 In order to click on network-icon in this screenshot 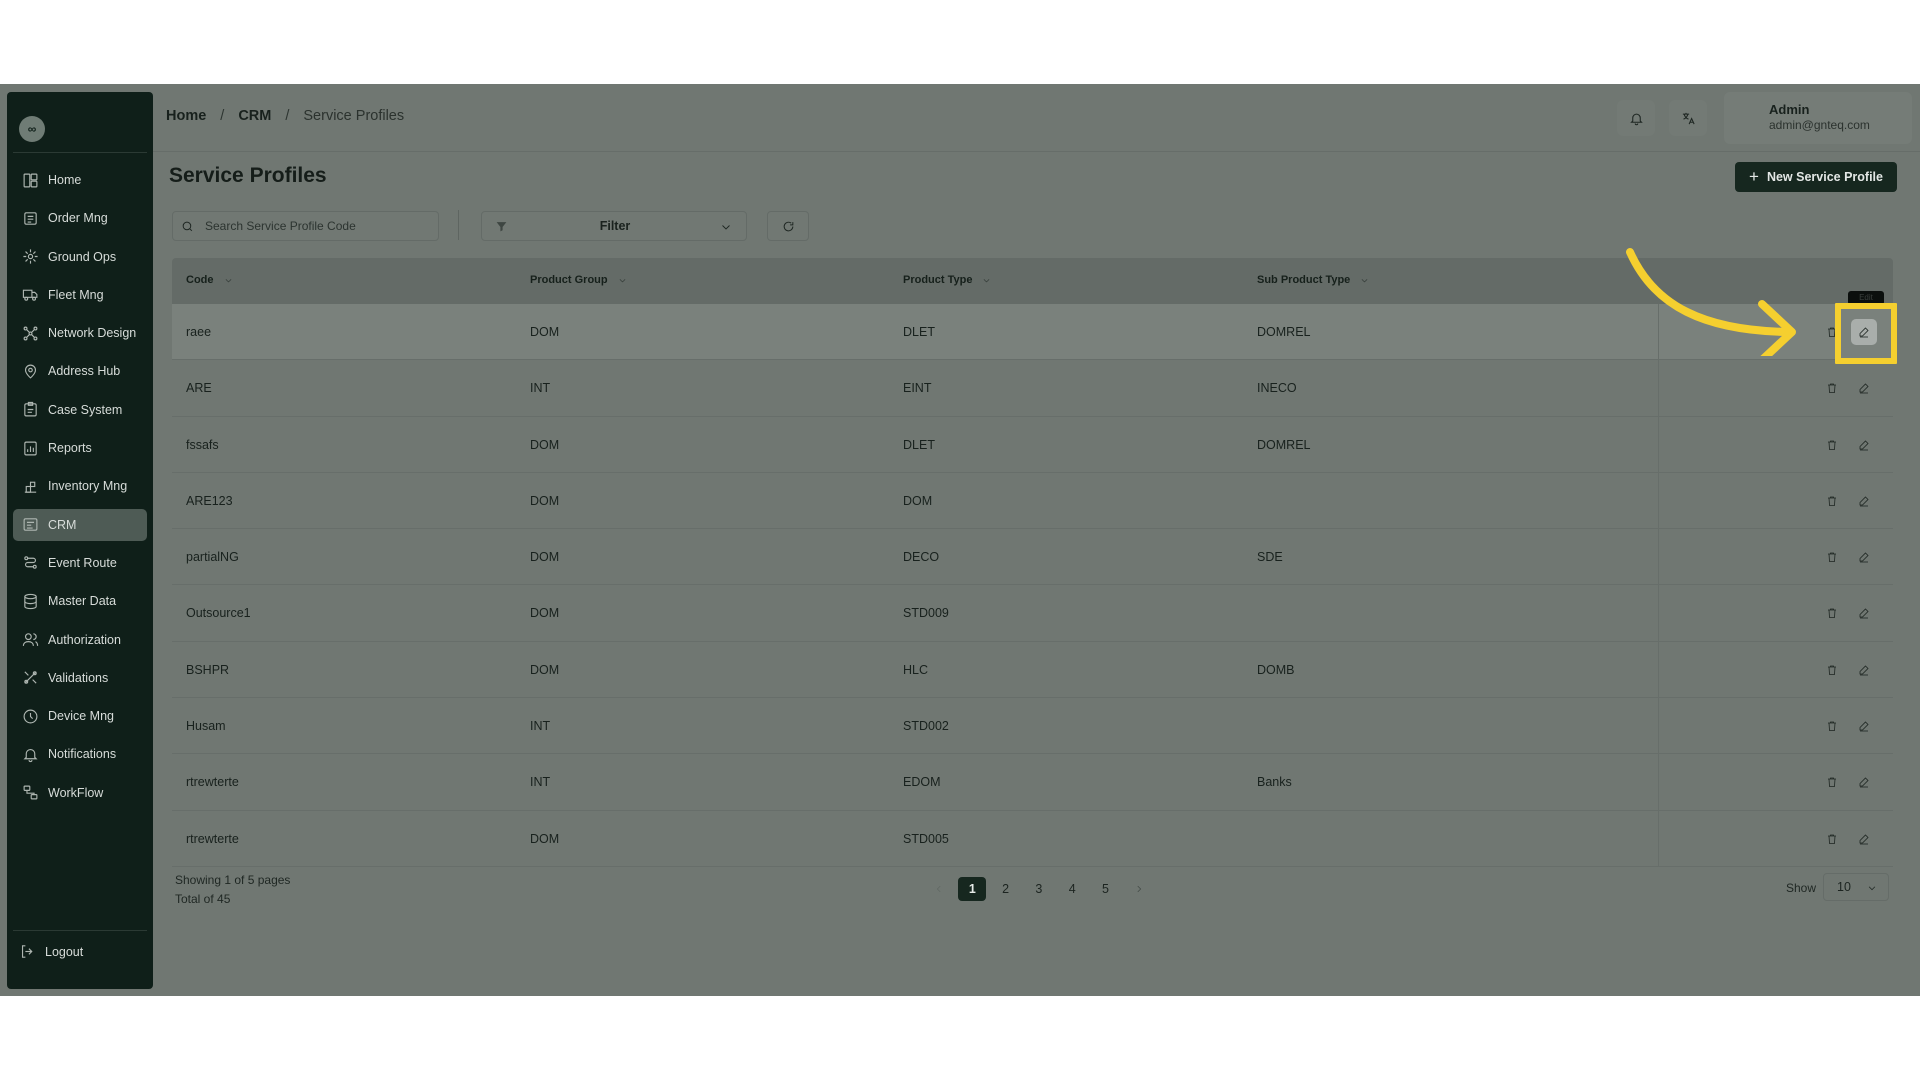, I will do `click(30, 333)`.